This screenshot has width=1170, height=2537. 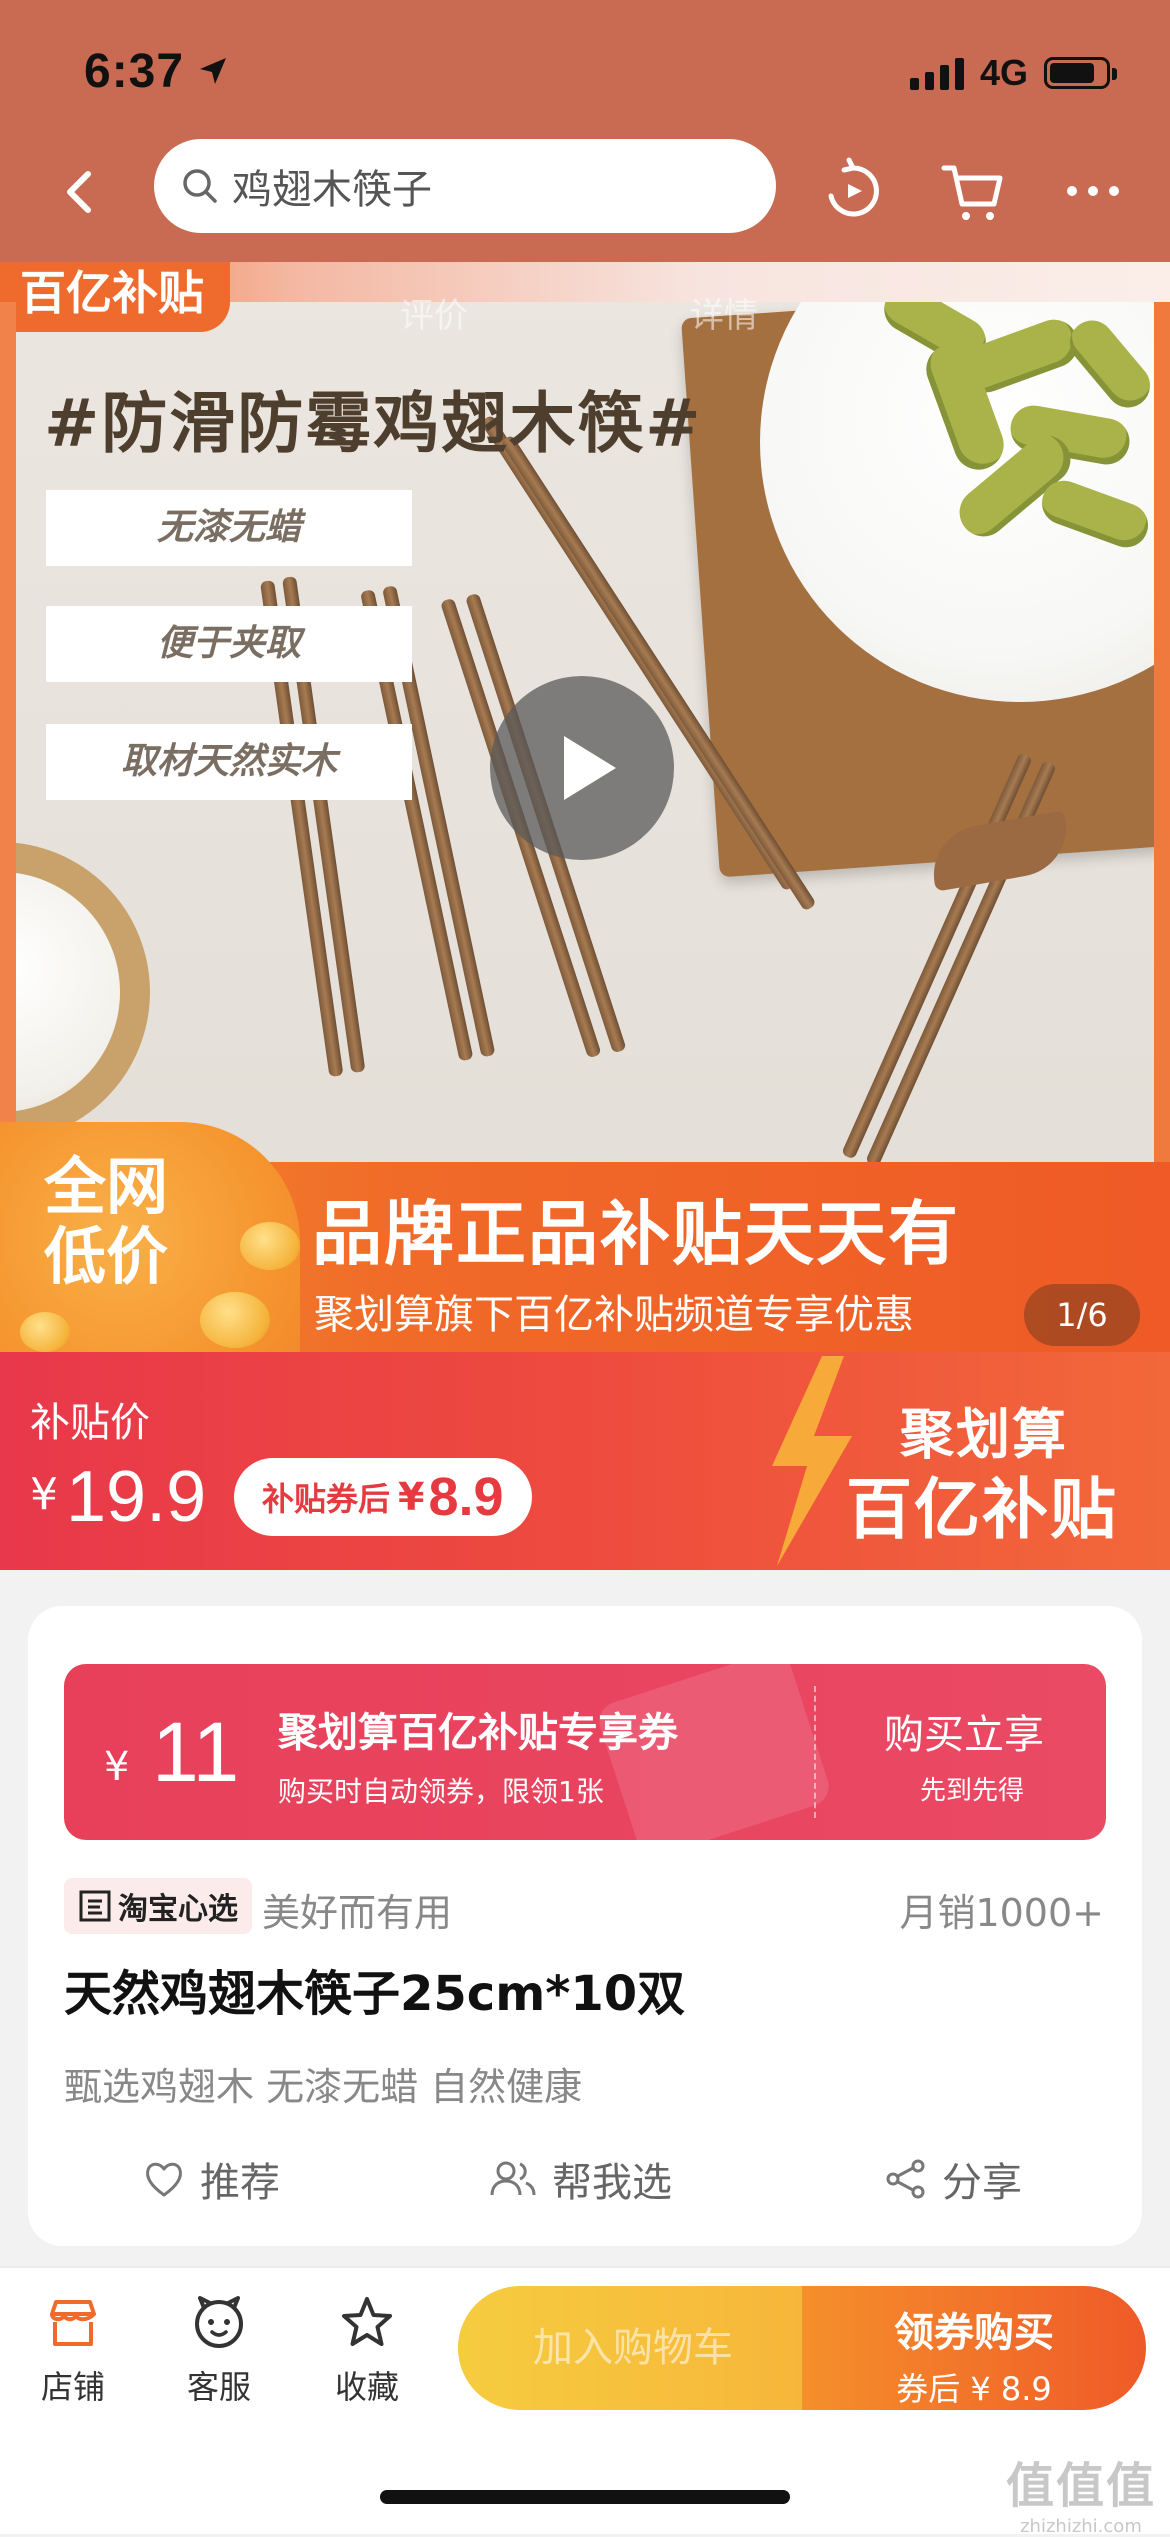 I want to click on cart-icon, so click(x=973, y=191).